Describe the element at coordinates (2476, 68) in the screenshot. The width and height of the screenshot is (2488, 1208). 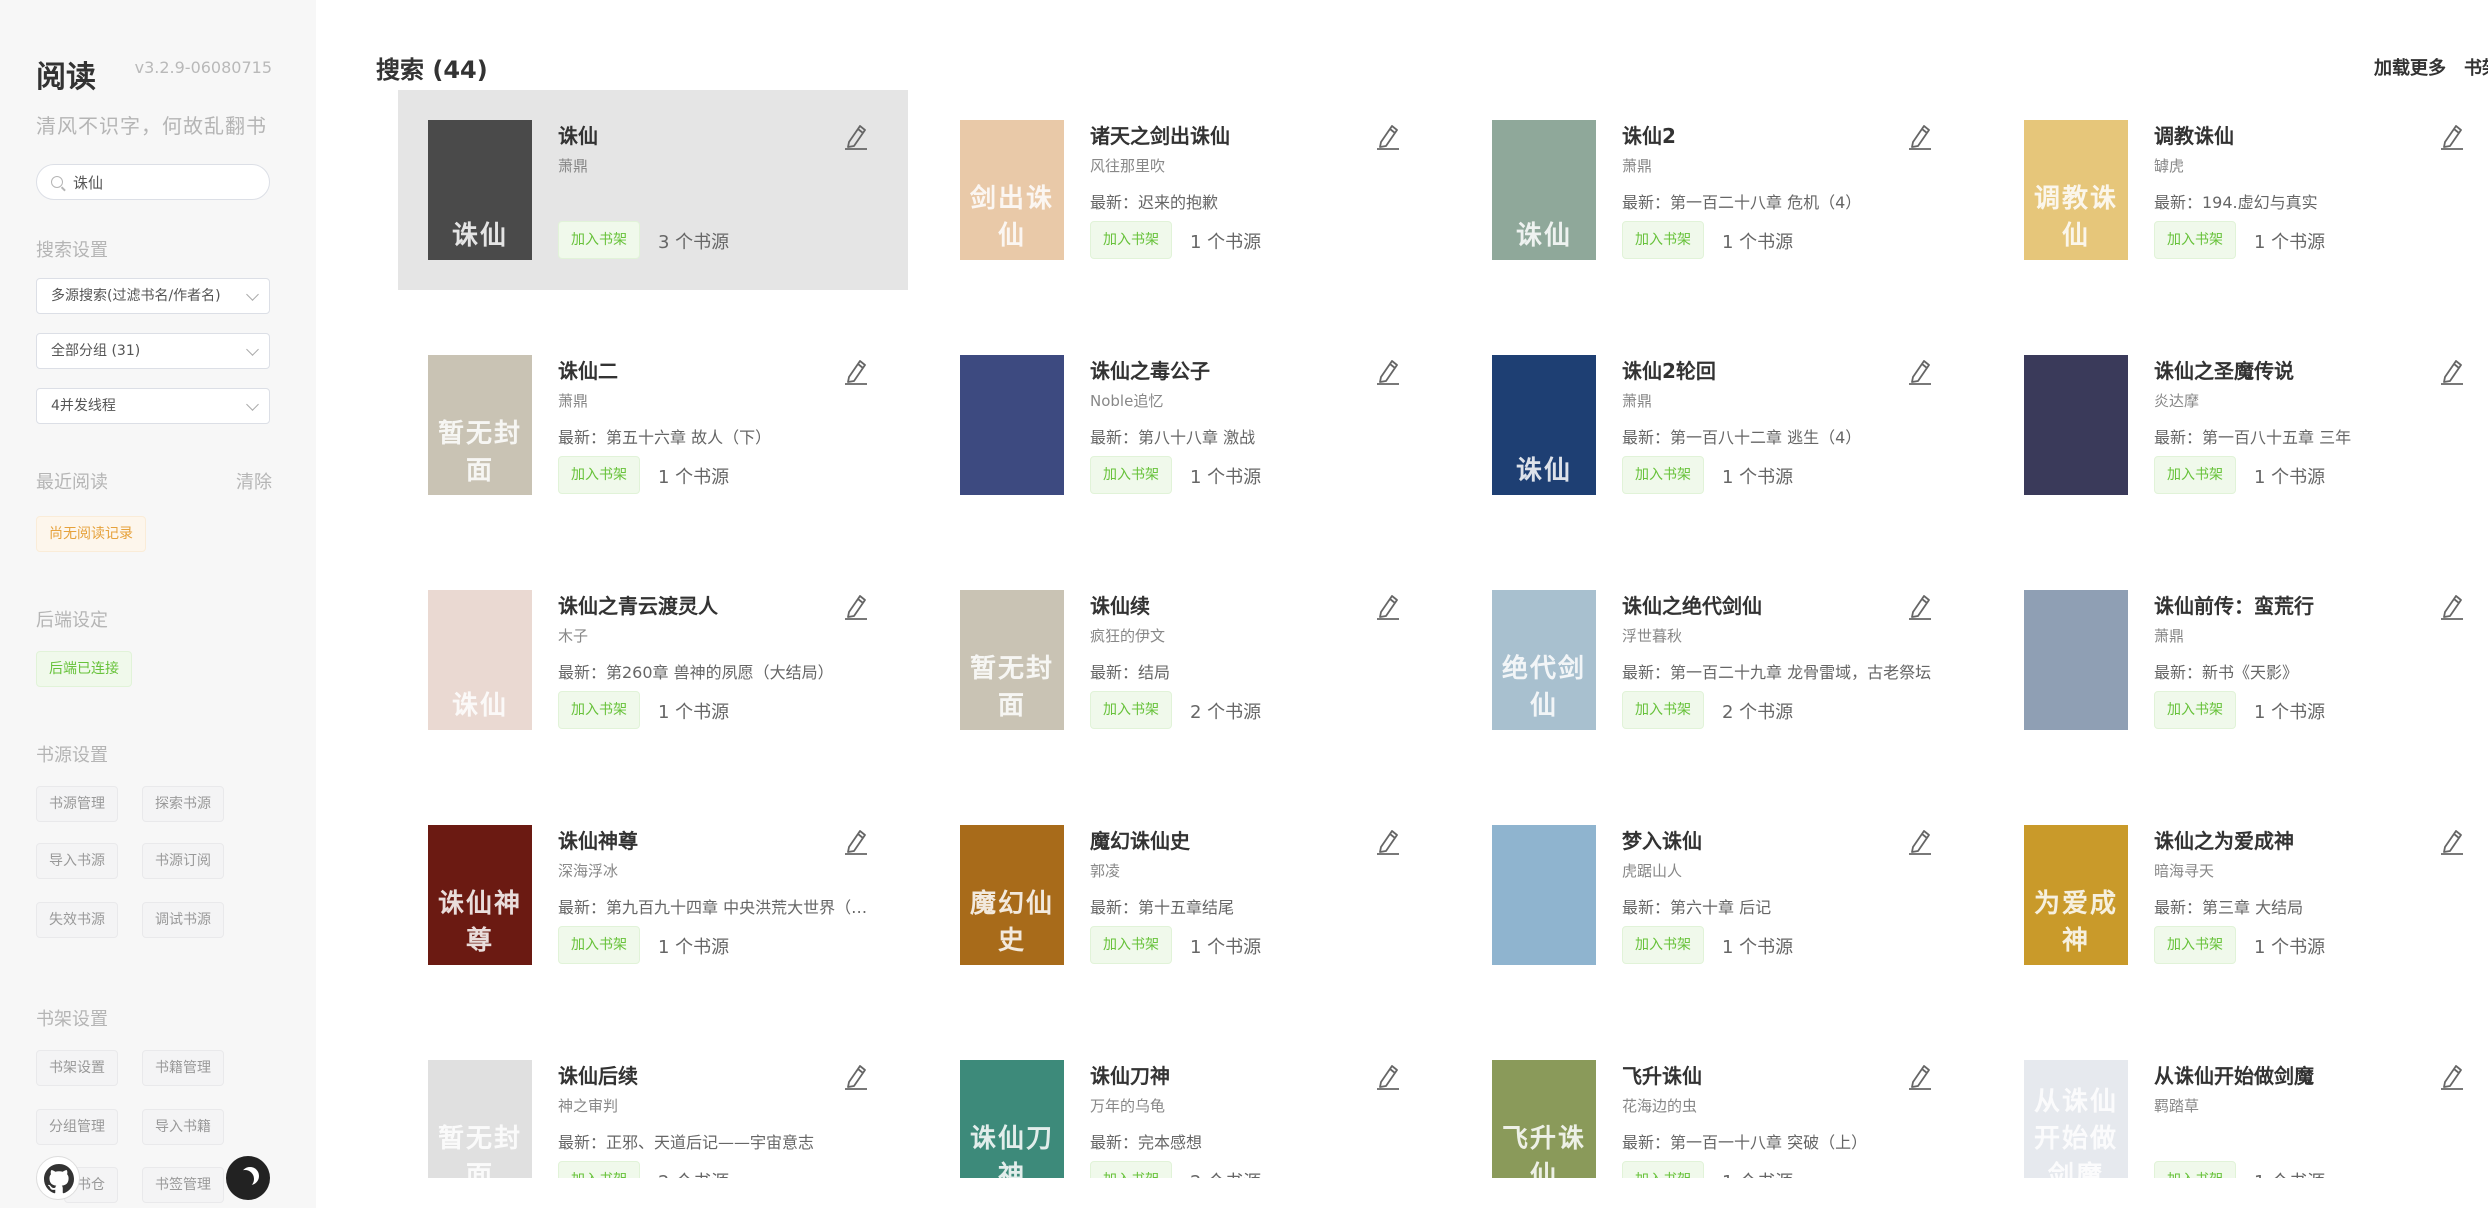
I see `bookshelf-link: 书架` at that location.